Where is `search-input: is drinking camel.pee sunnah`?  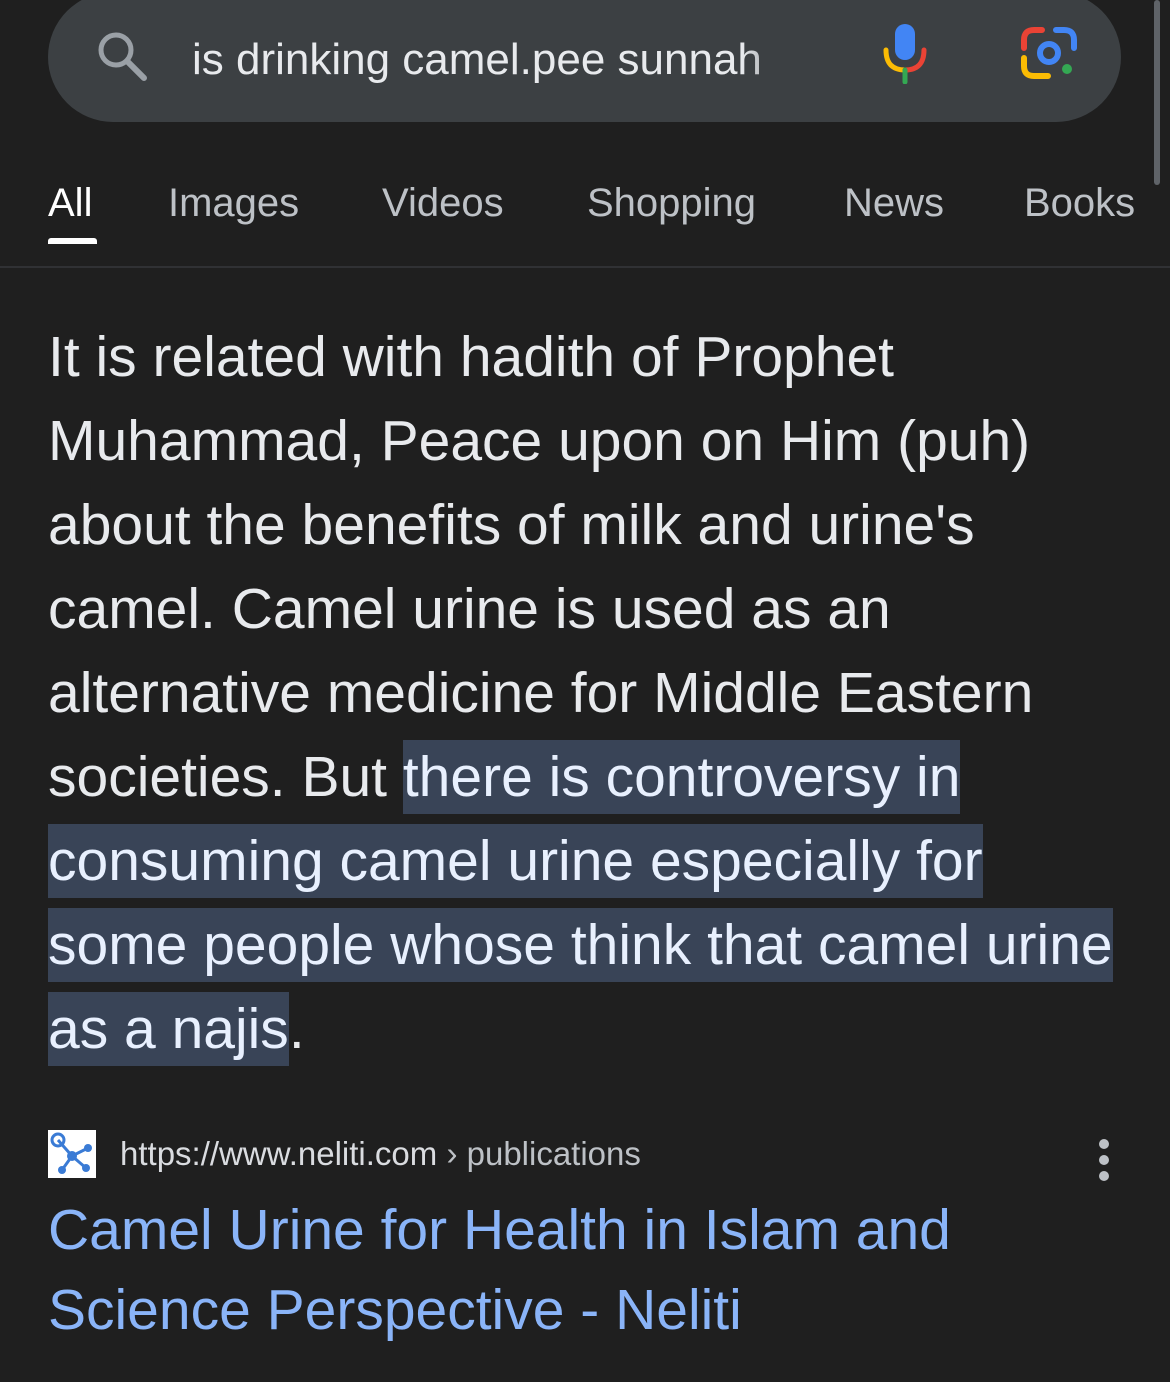
search-input: is drinking camel.pee sunnah is located at coordinates (504, 60).